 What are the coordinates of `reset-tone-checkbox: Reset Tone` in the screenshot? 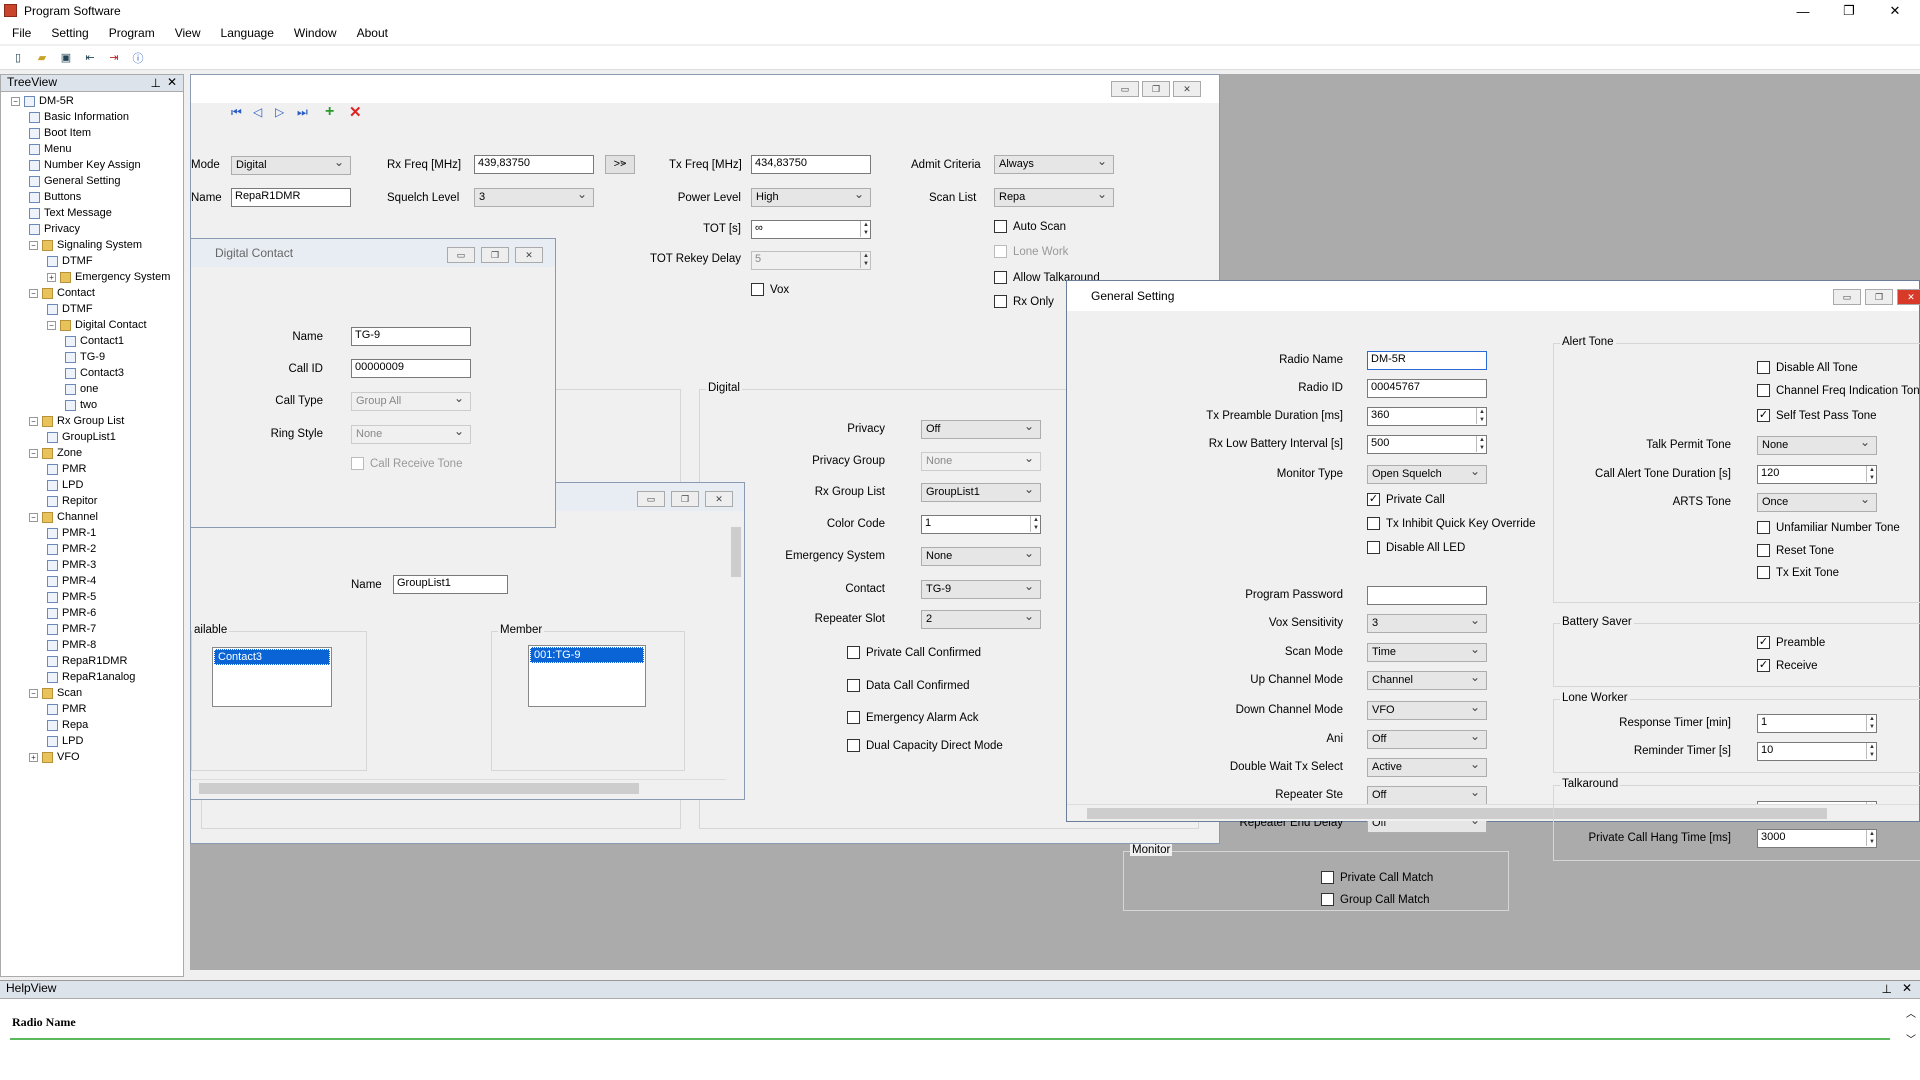 It's located at (1795, 550).